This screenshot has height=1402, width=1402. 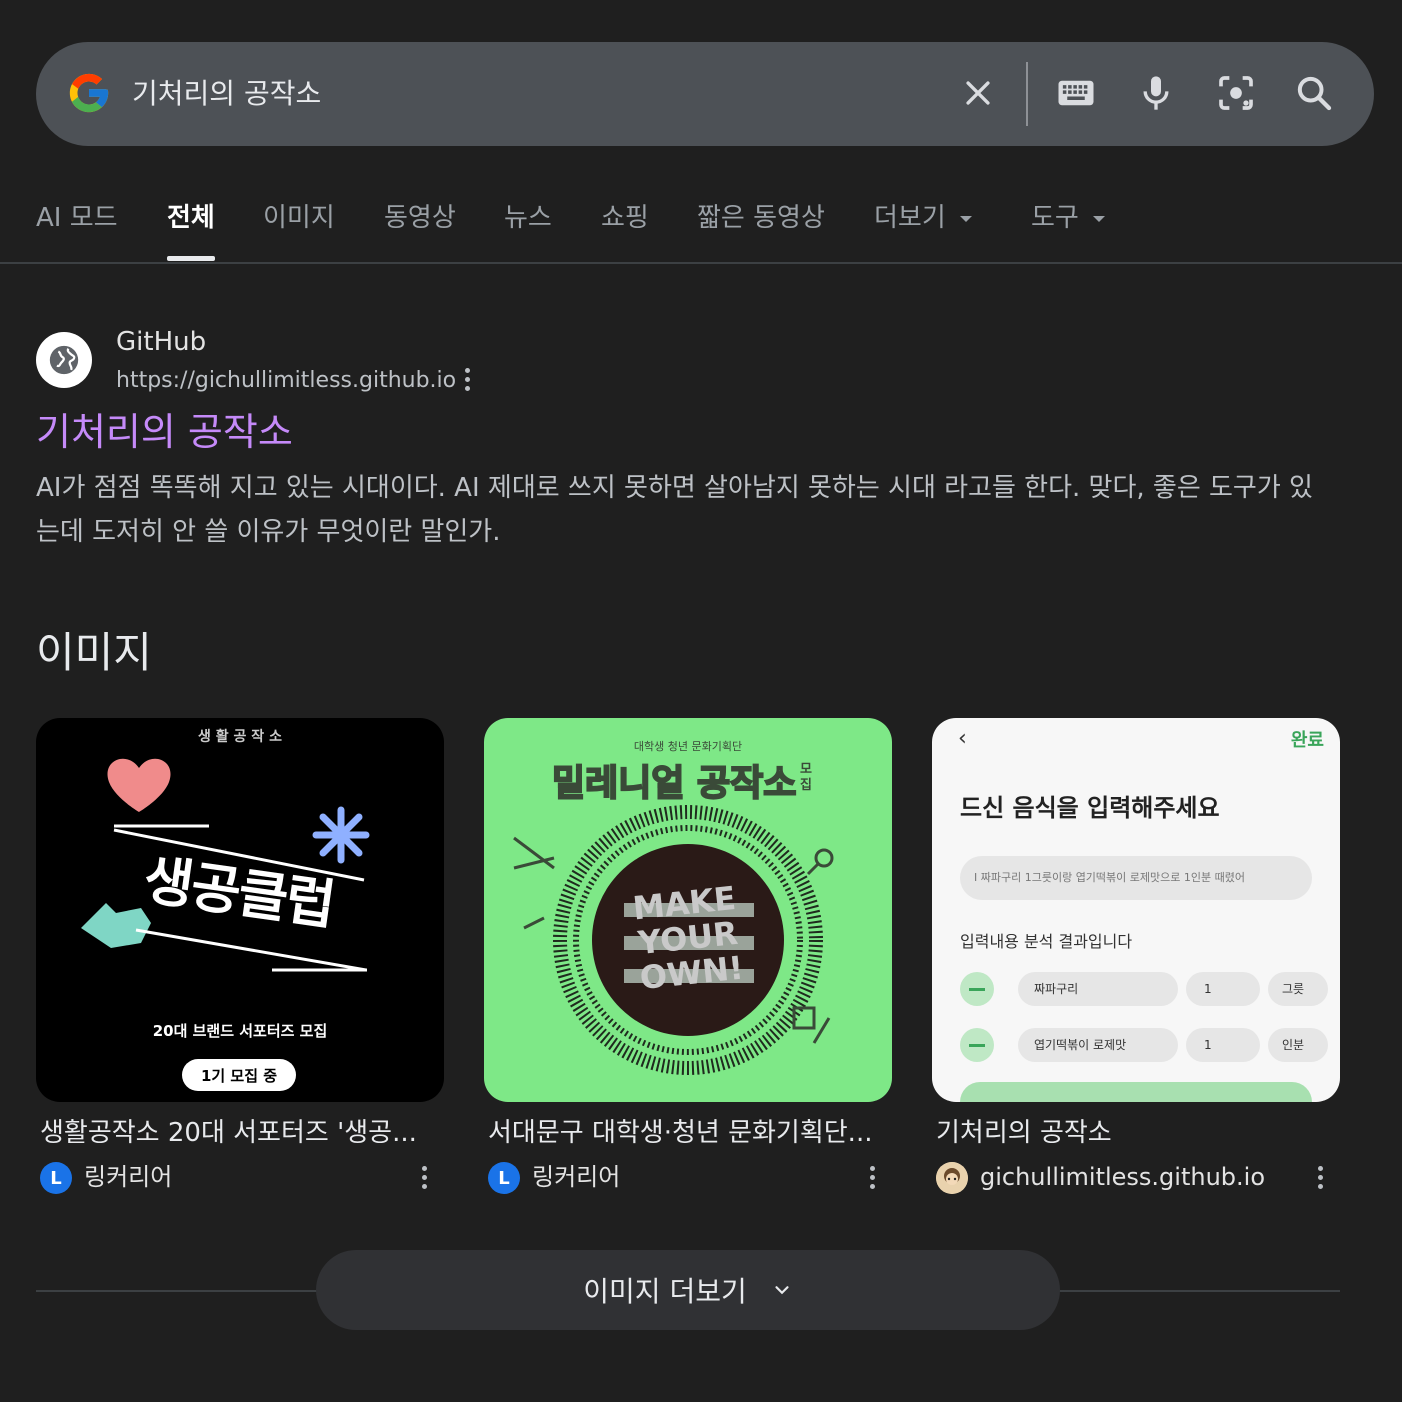 What do you see at coordinates (872, 1177) in the screenshot?
I see `image-2-more-options-icon` at bounding box center [872, 1177].